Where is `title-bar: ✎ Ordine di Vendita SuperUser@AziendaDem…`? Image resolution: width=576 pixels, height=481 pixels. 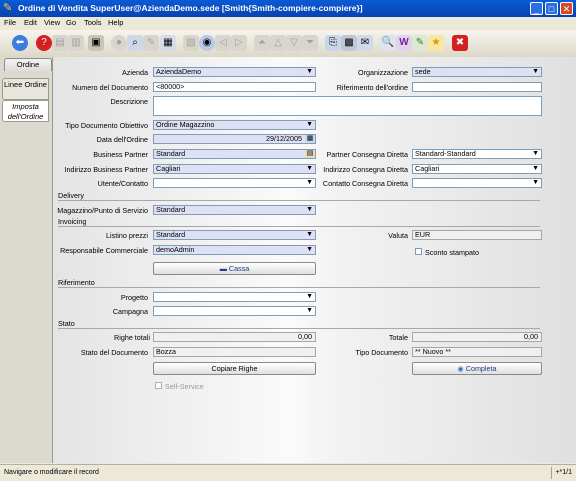
title-bar: ✎ Ordine di Vendita SuperUser@AziendaDem… is located at coordinates (288, 8).